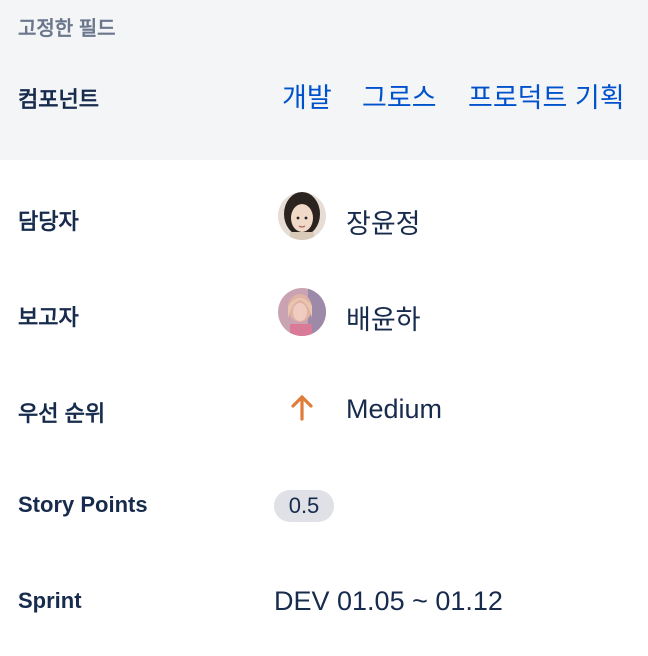  I want to click on assignee-label: 담당자, so click(48, 221).